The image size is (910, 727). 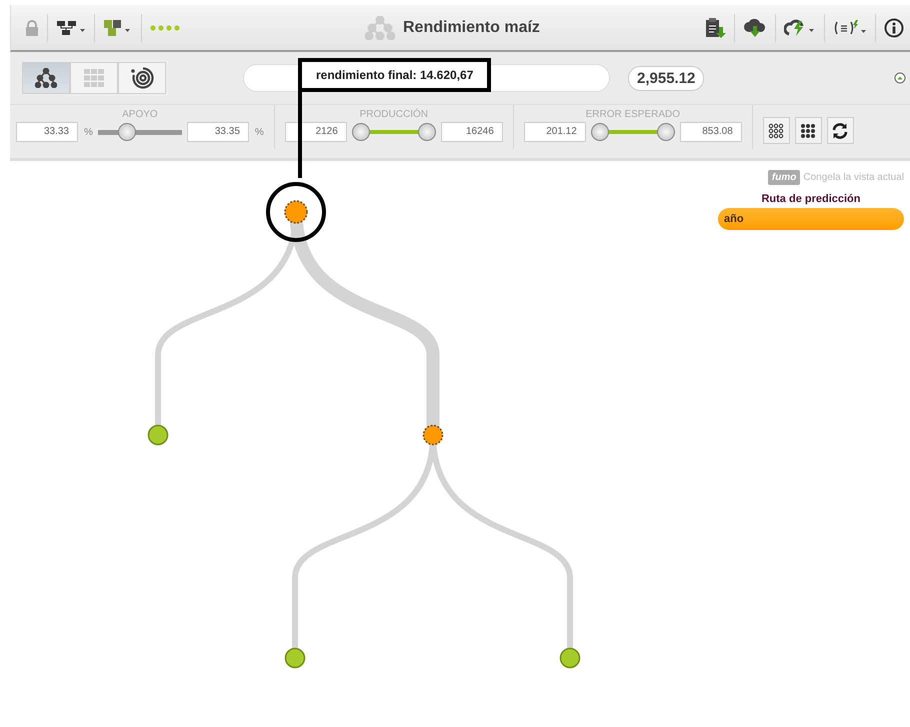 I want to click on path-title: Ruta de predicción, so click(x=811, y=199).